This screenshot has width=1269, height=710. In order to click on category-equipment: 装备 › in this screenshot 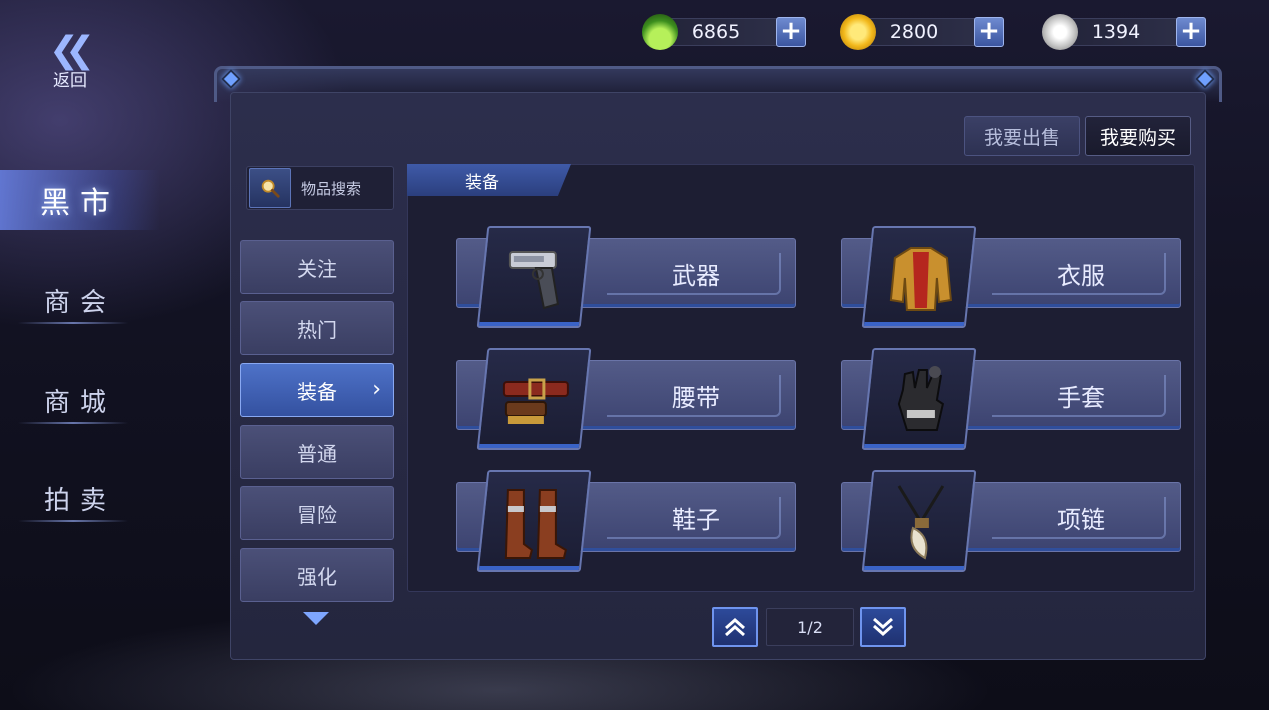, I will do `click(317, 390)`.